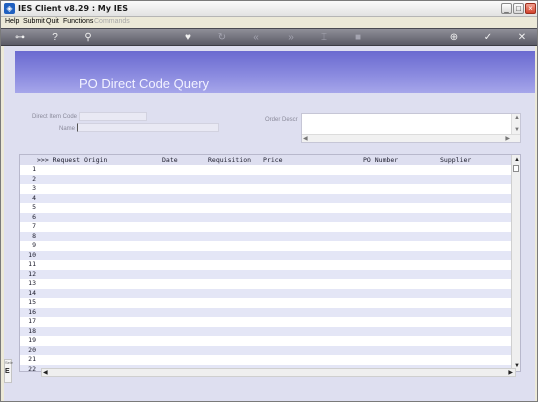 The height and width of the screenshot is (402, 538). What do you see at coordinates (34, 197) in the screenshot?
I see `row-number: 4` at bounding box center [34, 197].